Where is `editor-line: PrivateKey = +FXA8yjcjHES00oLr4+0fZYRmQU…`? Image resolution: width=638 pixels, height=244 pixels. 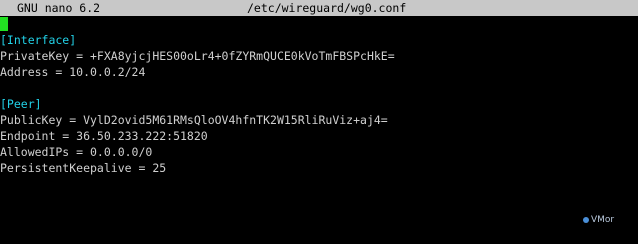
editor-line: PrivateKey = +FXA8yjcjHES00oLr4+0fZYRmQU… is located at coordinates (319, 56).